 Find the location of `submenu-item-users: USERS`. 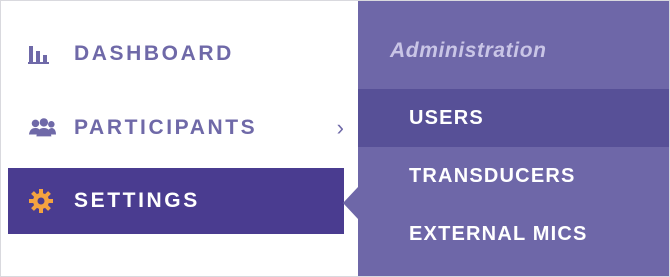

submenu-item-users: USERS is located at coordinates (513, 118).